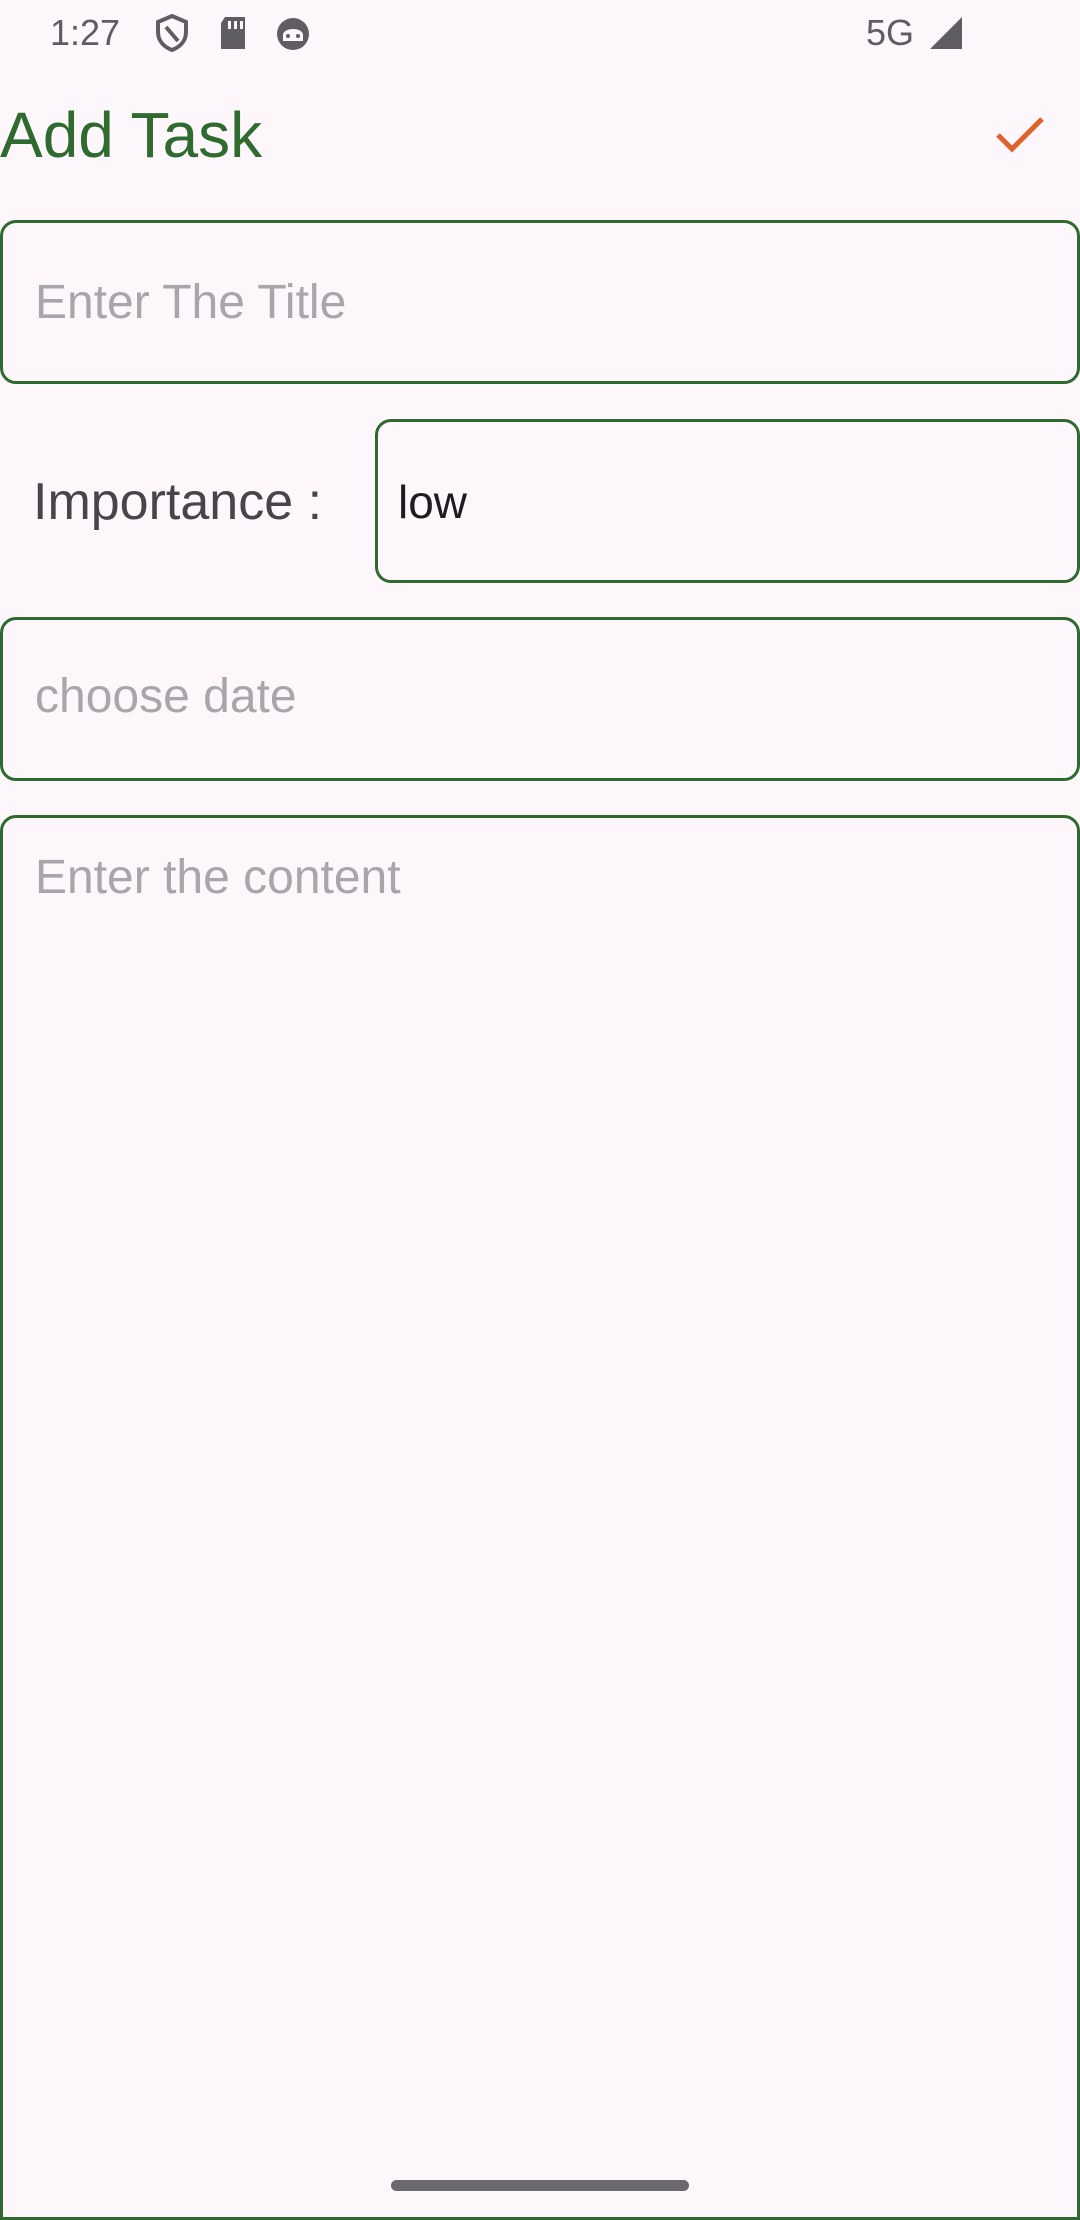 The height and width of the screenshot is (2220, 1080). What do you see at coordinates (178, 502) in the screenshot?
I see `importance-label: Importance :` at bounding box center [178, 502].